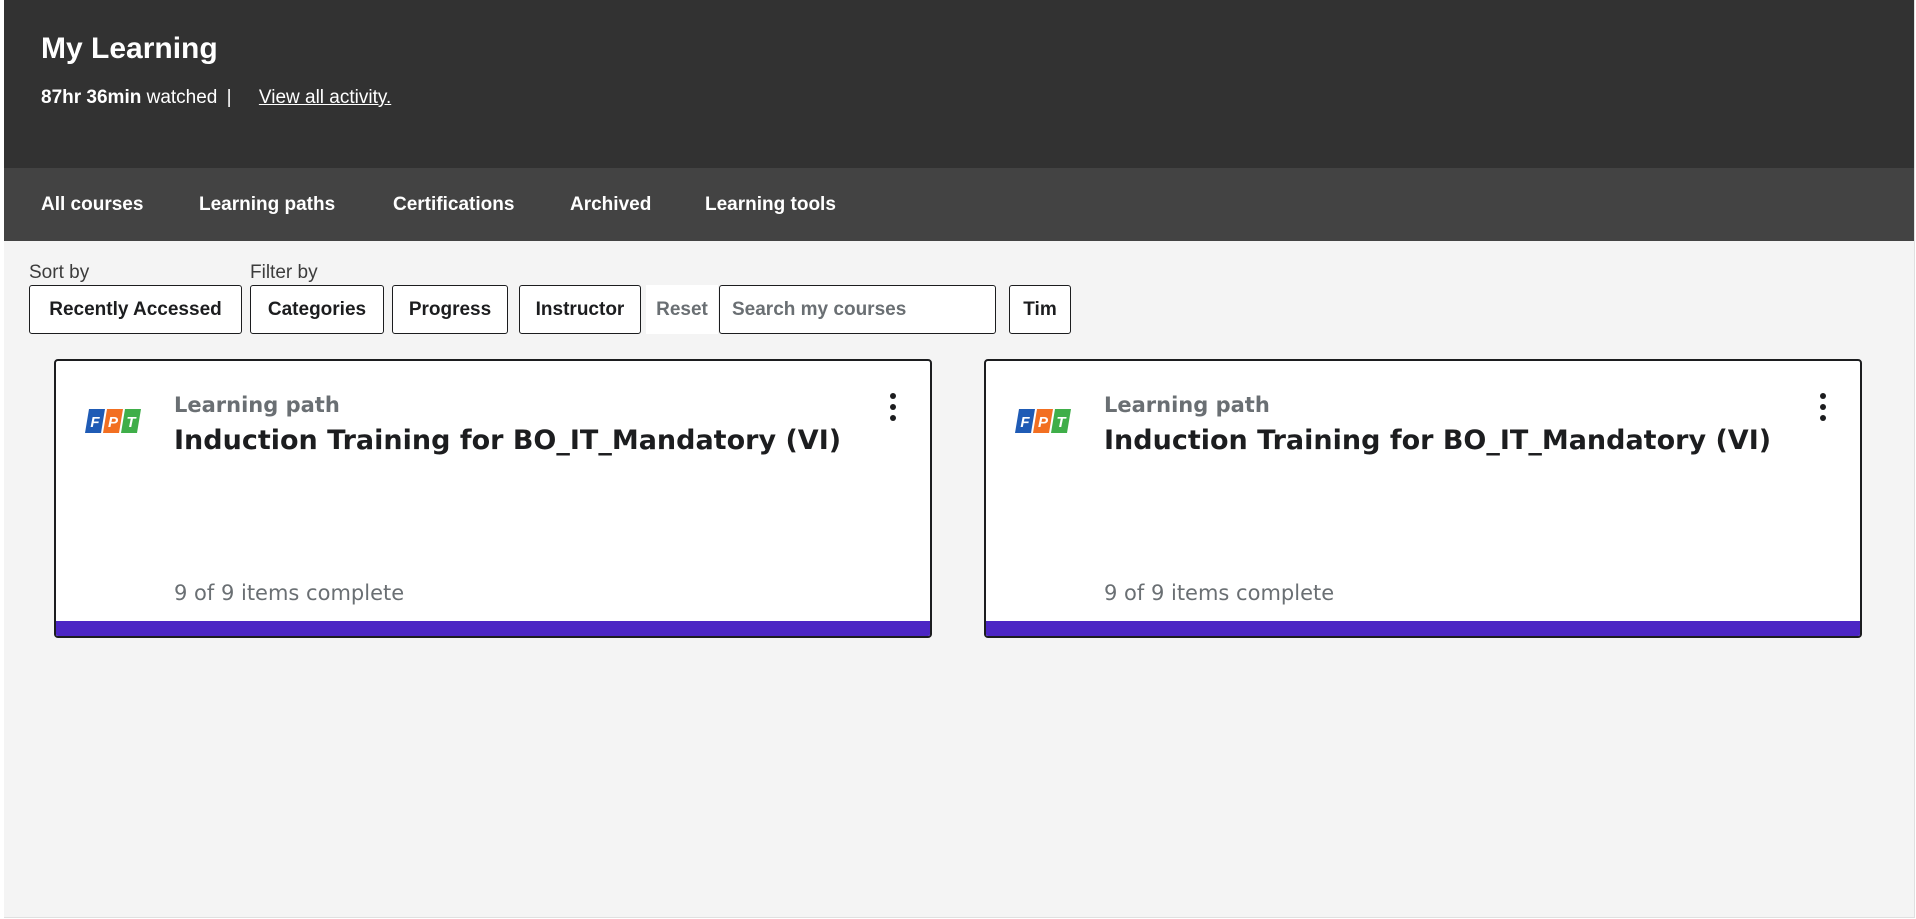 The image size is (1916, 919). Describe the element at coordinates (284, 272) in the screenshot. I see `filter-by-label: Filter by` at that location.